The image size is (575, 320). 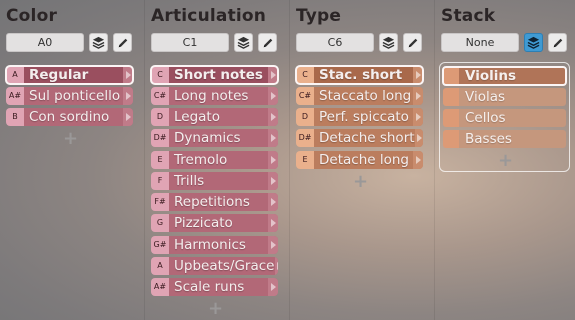 What do you see at coordinates (197, 117) in the screenshot?
I see `item-label: Legato` at bounding box center [197, 117].